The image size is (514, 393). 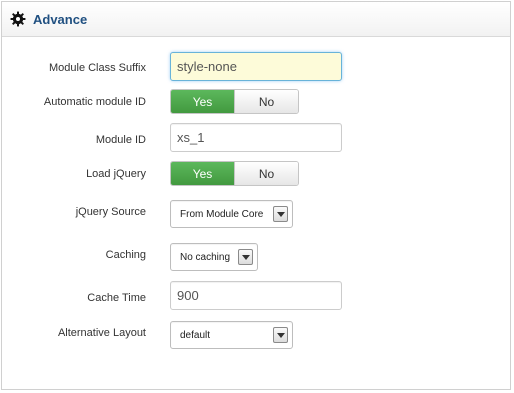 I want to click on module-class-suffix-label: Module Class Suffix, so click(x=97, y=68).